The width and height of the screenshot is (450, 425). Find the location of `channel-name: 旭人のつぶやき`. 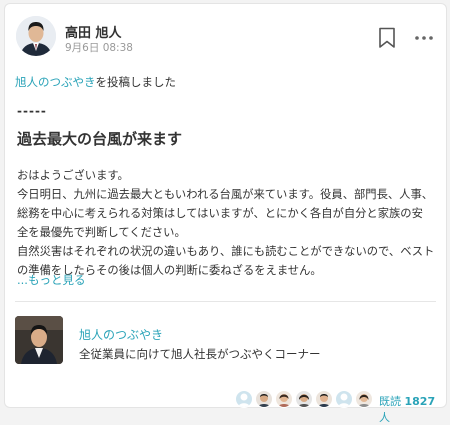

channel-name: 旭人のつぶやき is located at coordinates (121, 334).